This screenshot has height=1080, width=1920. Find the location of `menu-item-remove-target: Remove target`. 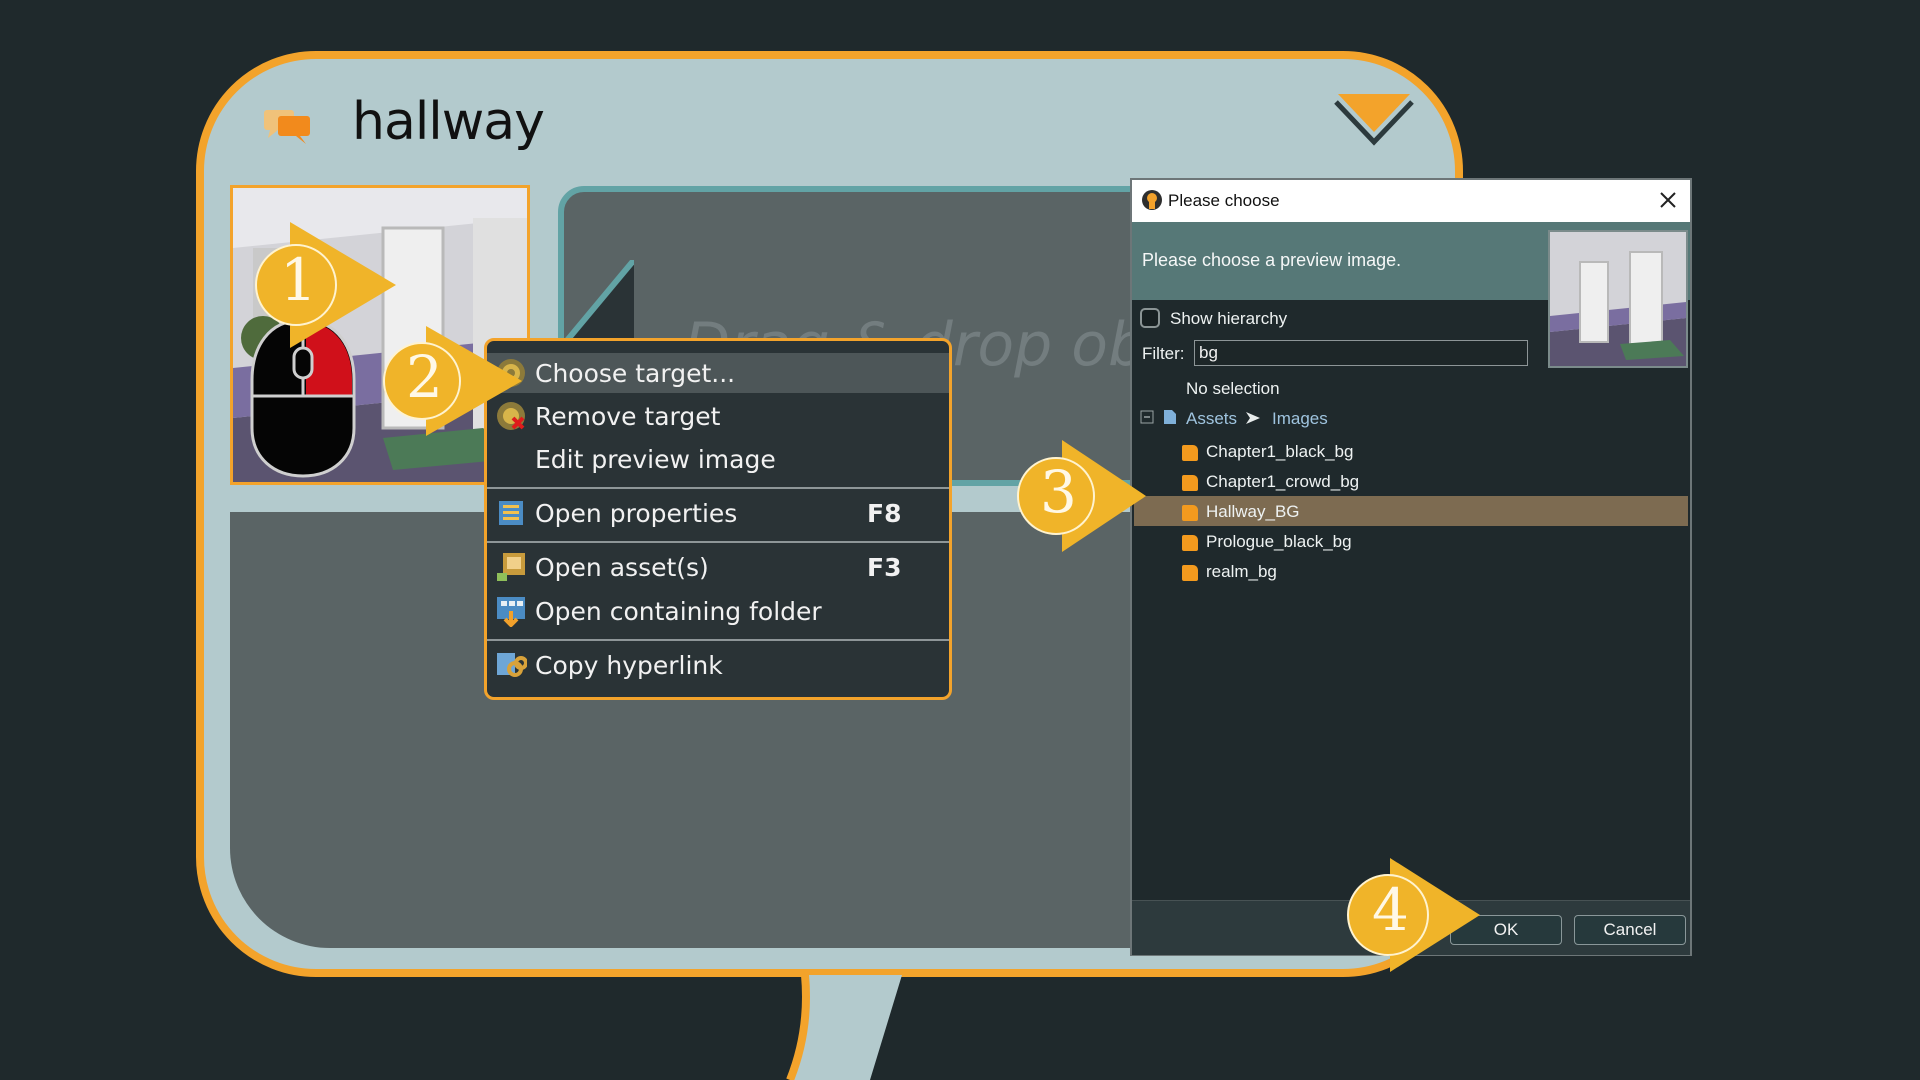

menu-item-remove-target: Remove target is located at coordinates (718, 416).